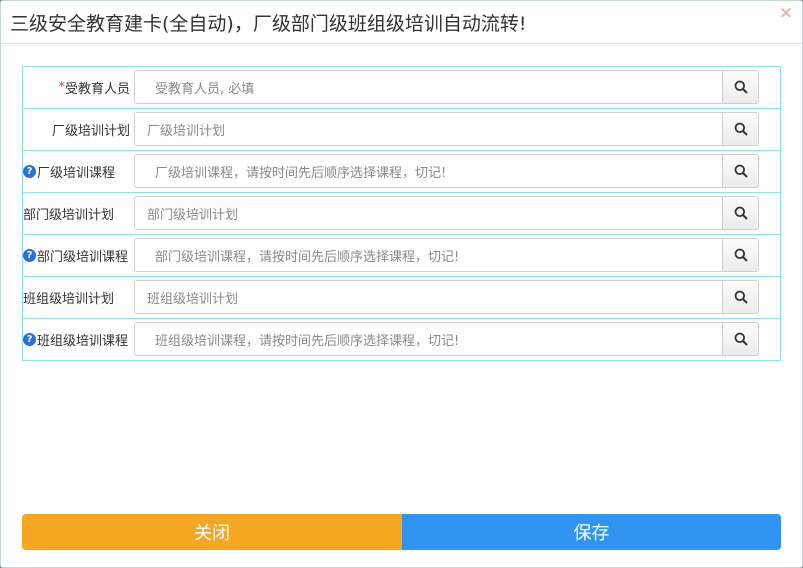 Image resolution: width=803 pixels, height=568 pixels. Describe the element at coordinates (90, 131) in the screenshot. I see `label-text: 厂级培训计划` at that location.